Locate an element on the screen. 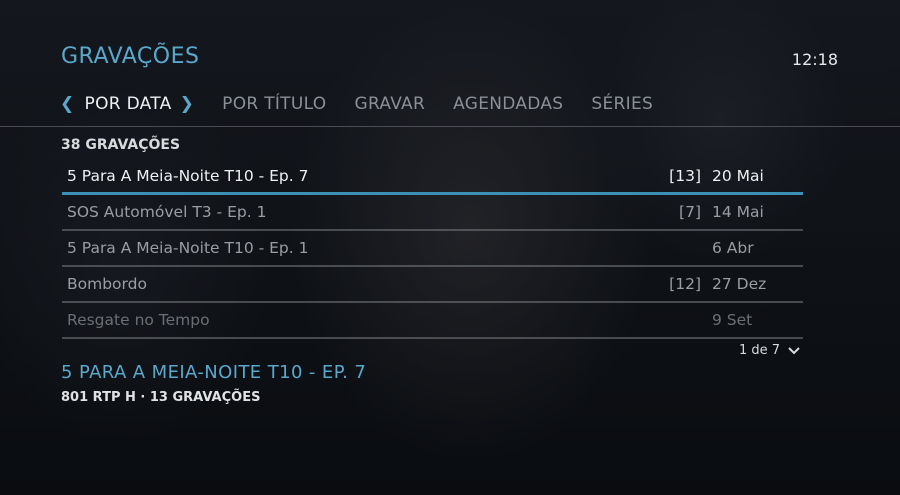 The image size is (900, 495). item-episode-count: [12] is located at coordinates (685, 284).